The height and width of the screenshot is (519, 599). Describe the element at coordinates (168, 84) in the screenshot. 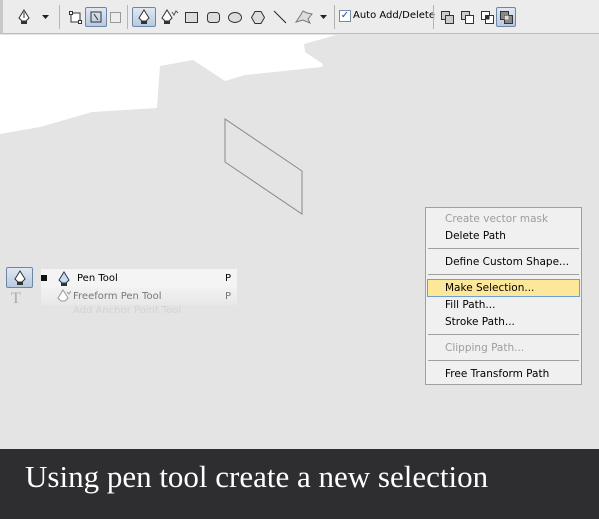

I see `white-image-region` at that location.